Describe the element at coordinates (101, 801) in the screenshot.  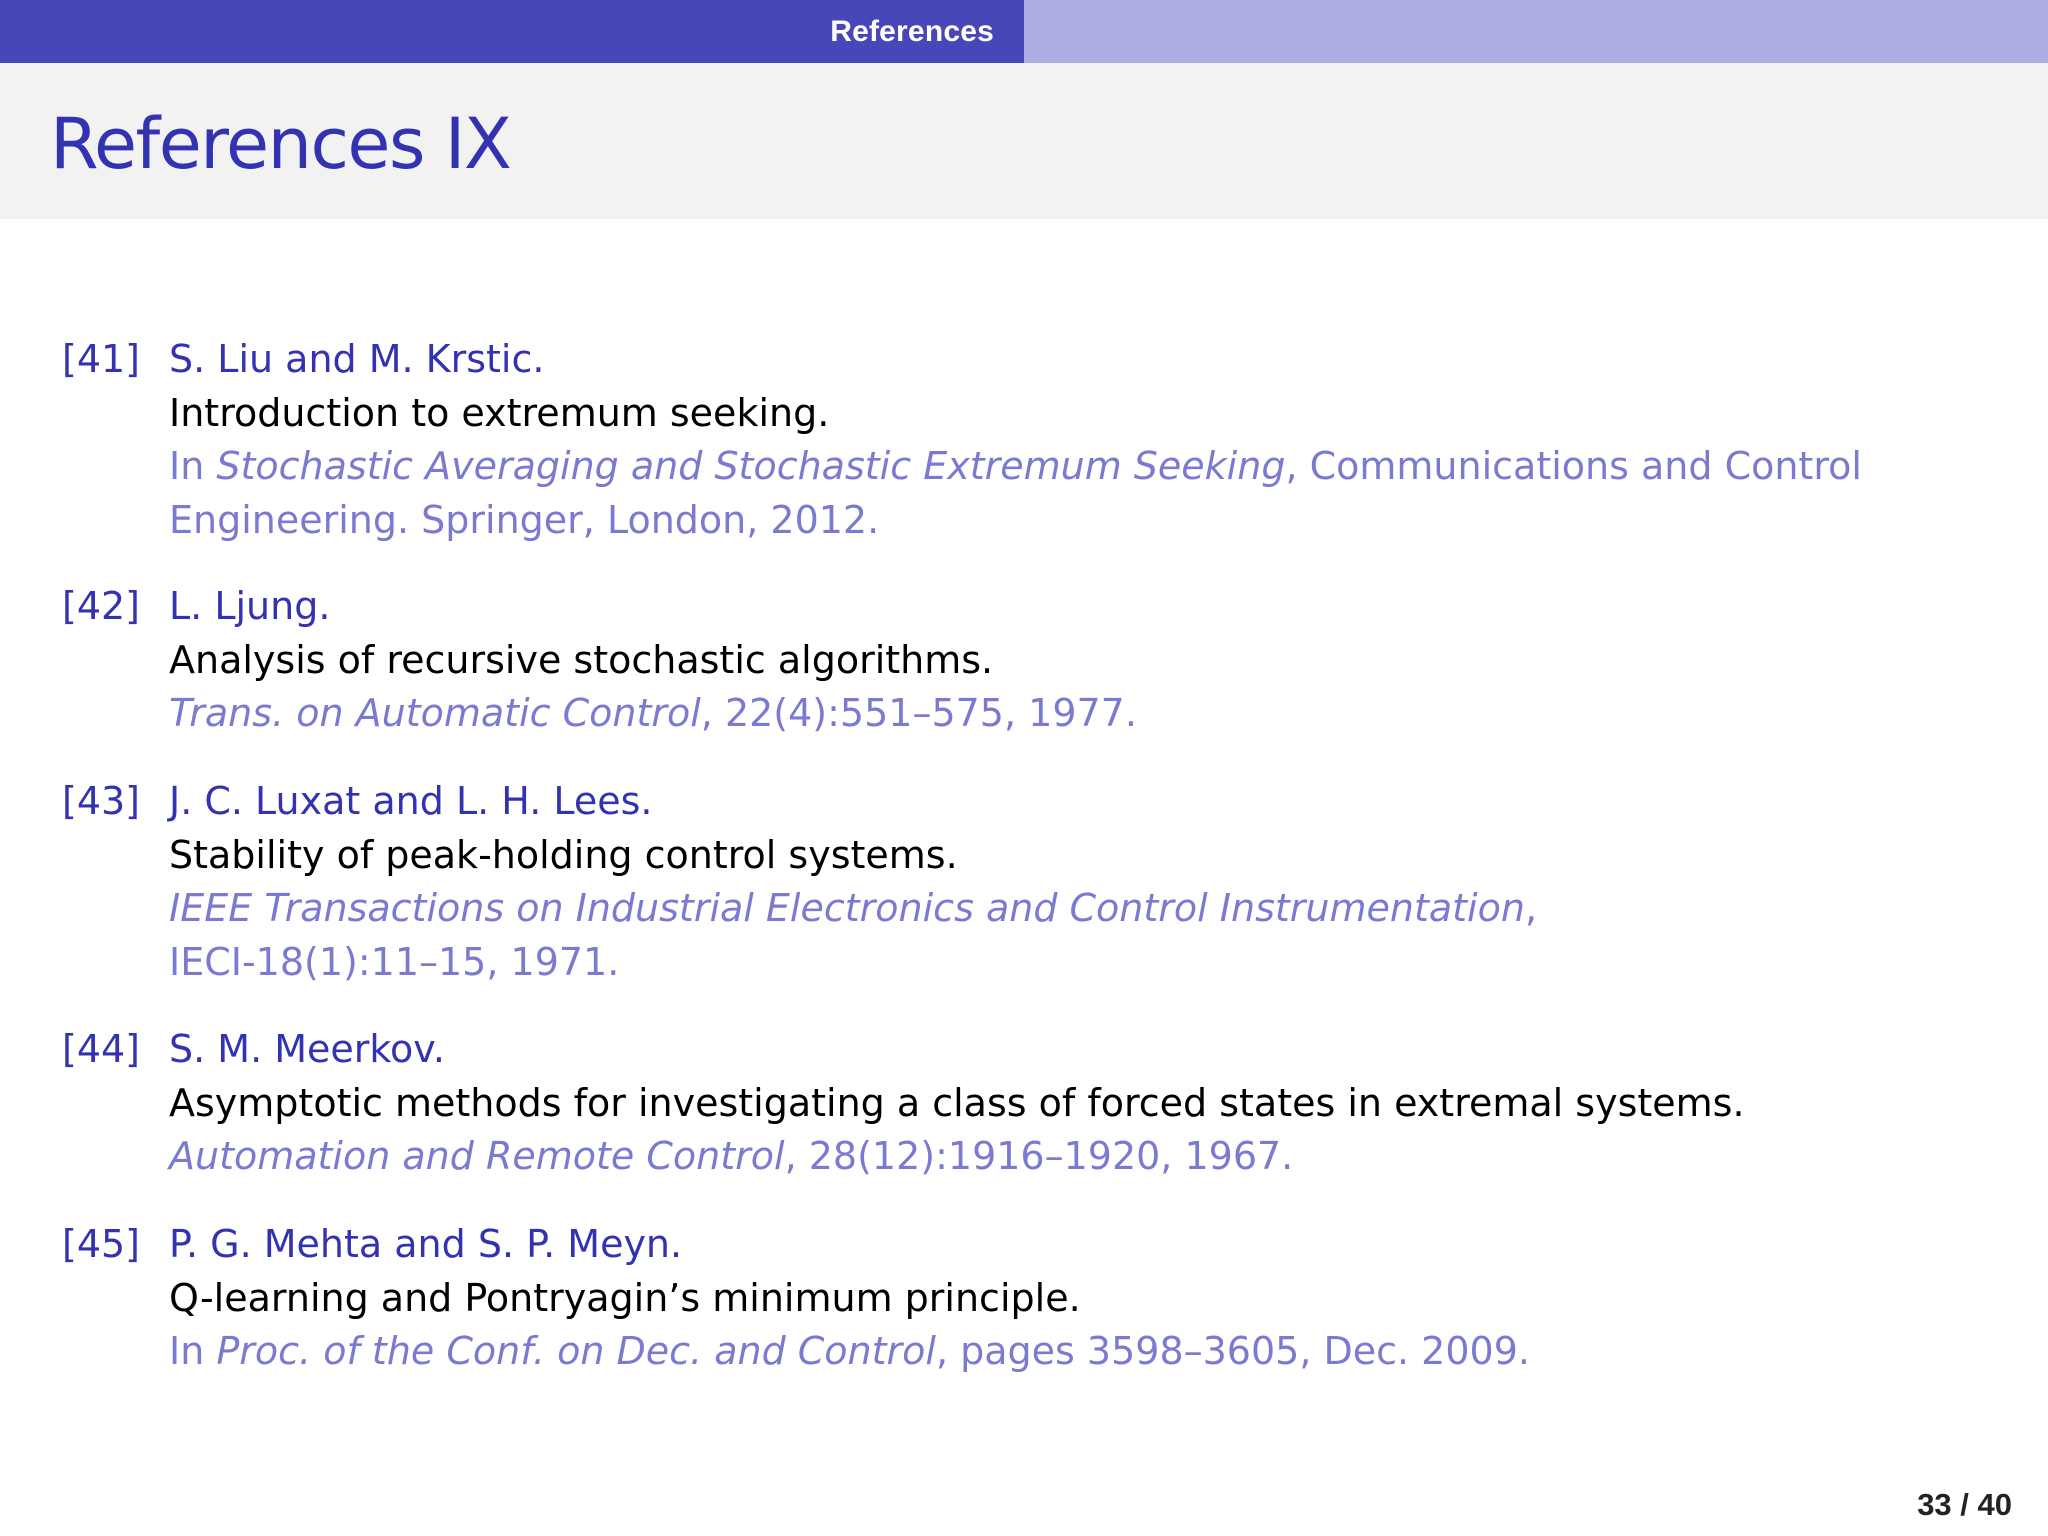
I see `reference-number: [43]` at that location.